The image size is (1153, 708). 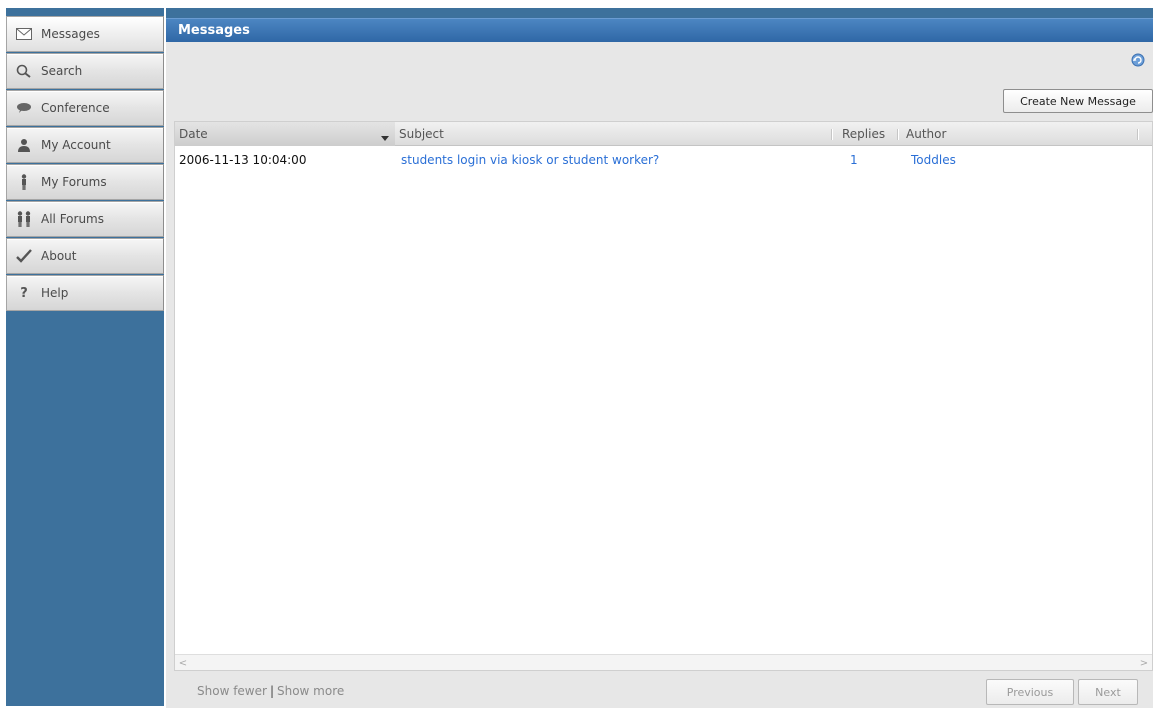 I want to click on column-header-label: Subject, so click(x=421, y=134).